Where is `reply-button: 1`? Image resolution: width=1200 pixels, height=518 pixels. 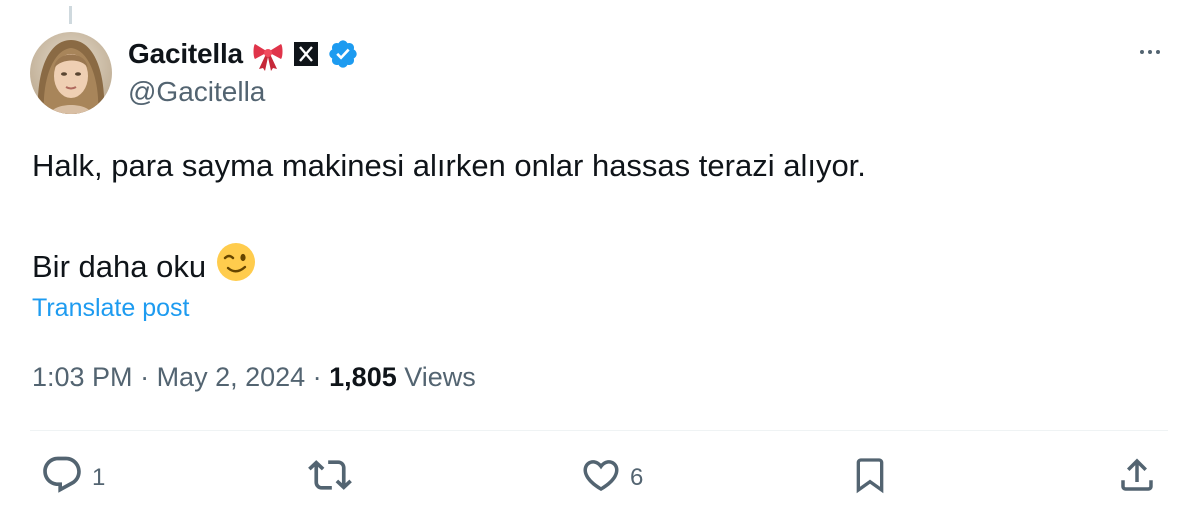
reply-button: 1 is located at coordinates (72, 478).